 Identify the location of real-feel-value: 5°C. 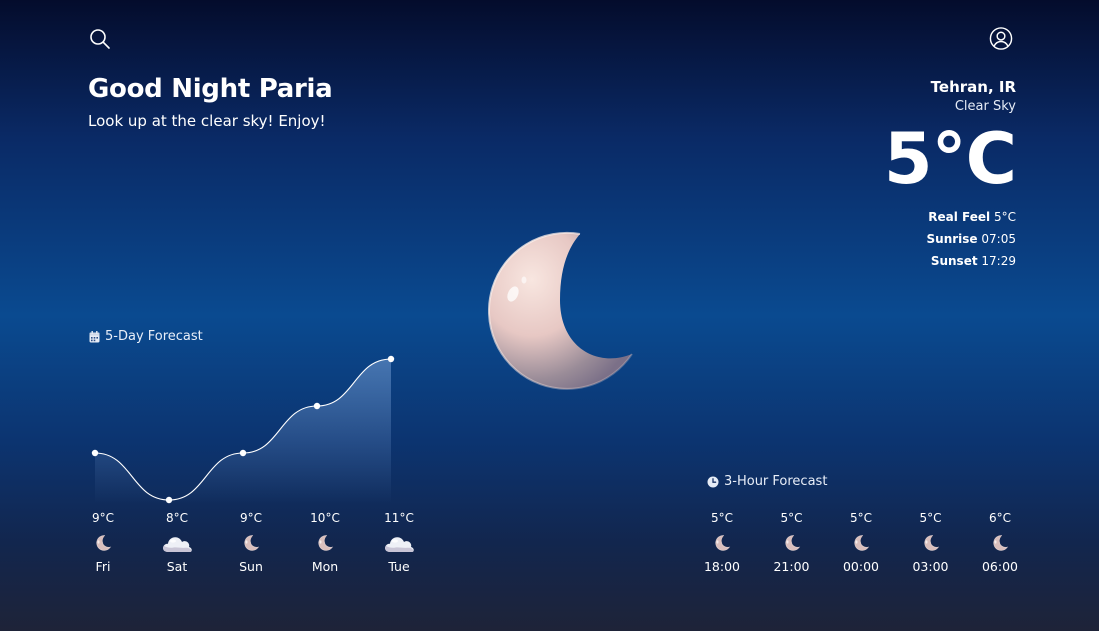
(1004, 217).